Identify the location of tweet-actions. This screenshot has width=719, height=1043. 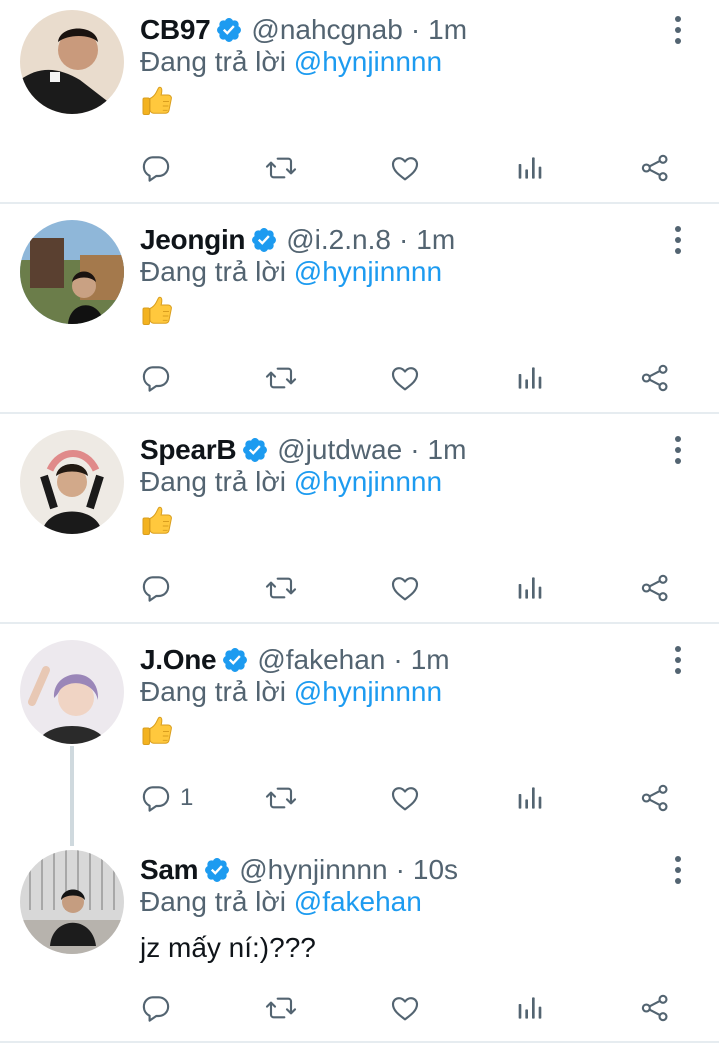
(359, 378).